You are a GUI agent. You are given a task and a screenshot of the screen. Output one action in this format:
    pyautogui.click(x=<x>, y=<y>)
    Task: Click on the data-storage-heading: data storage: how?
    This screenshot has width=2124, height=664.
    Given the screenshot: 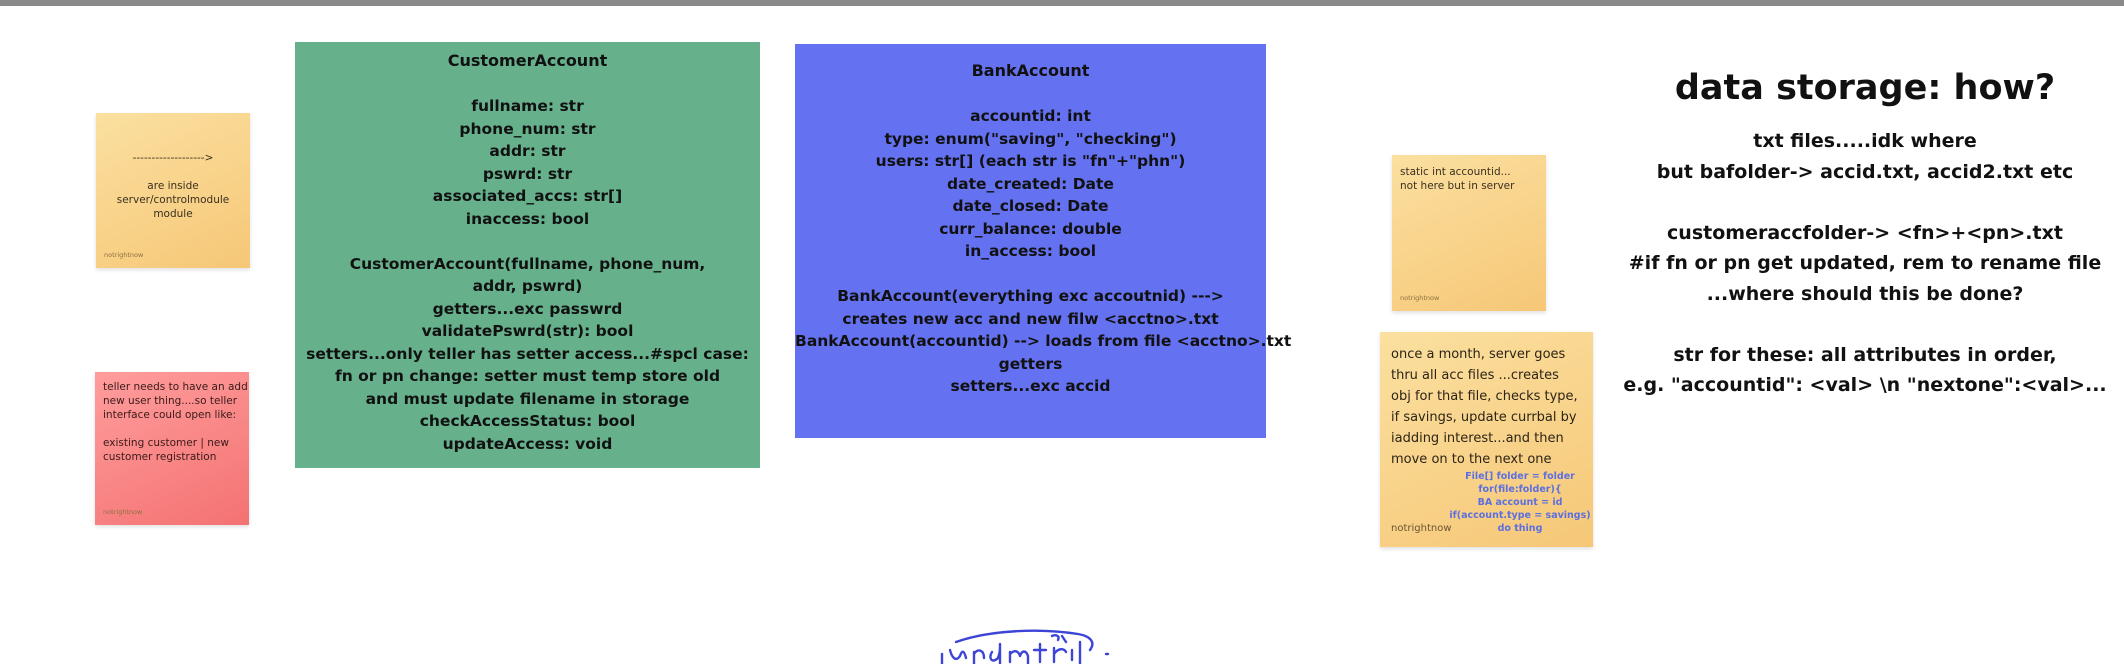 What is the action you would take?
    pyautogui.click(x=1865, y=88)
    